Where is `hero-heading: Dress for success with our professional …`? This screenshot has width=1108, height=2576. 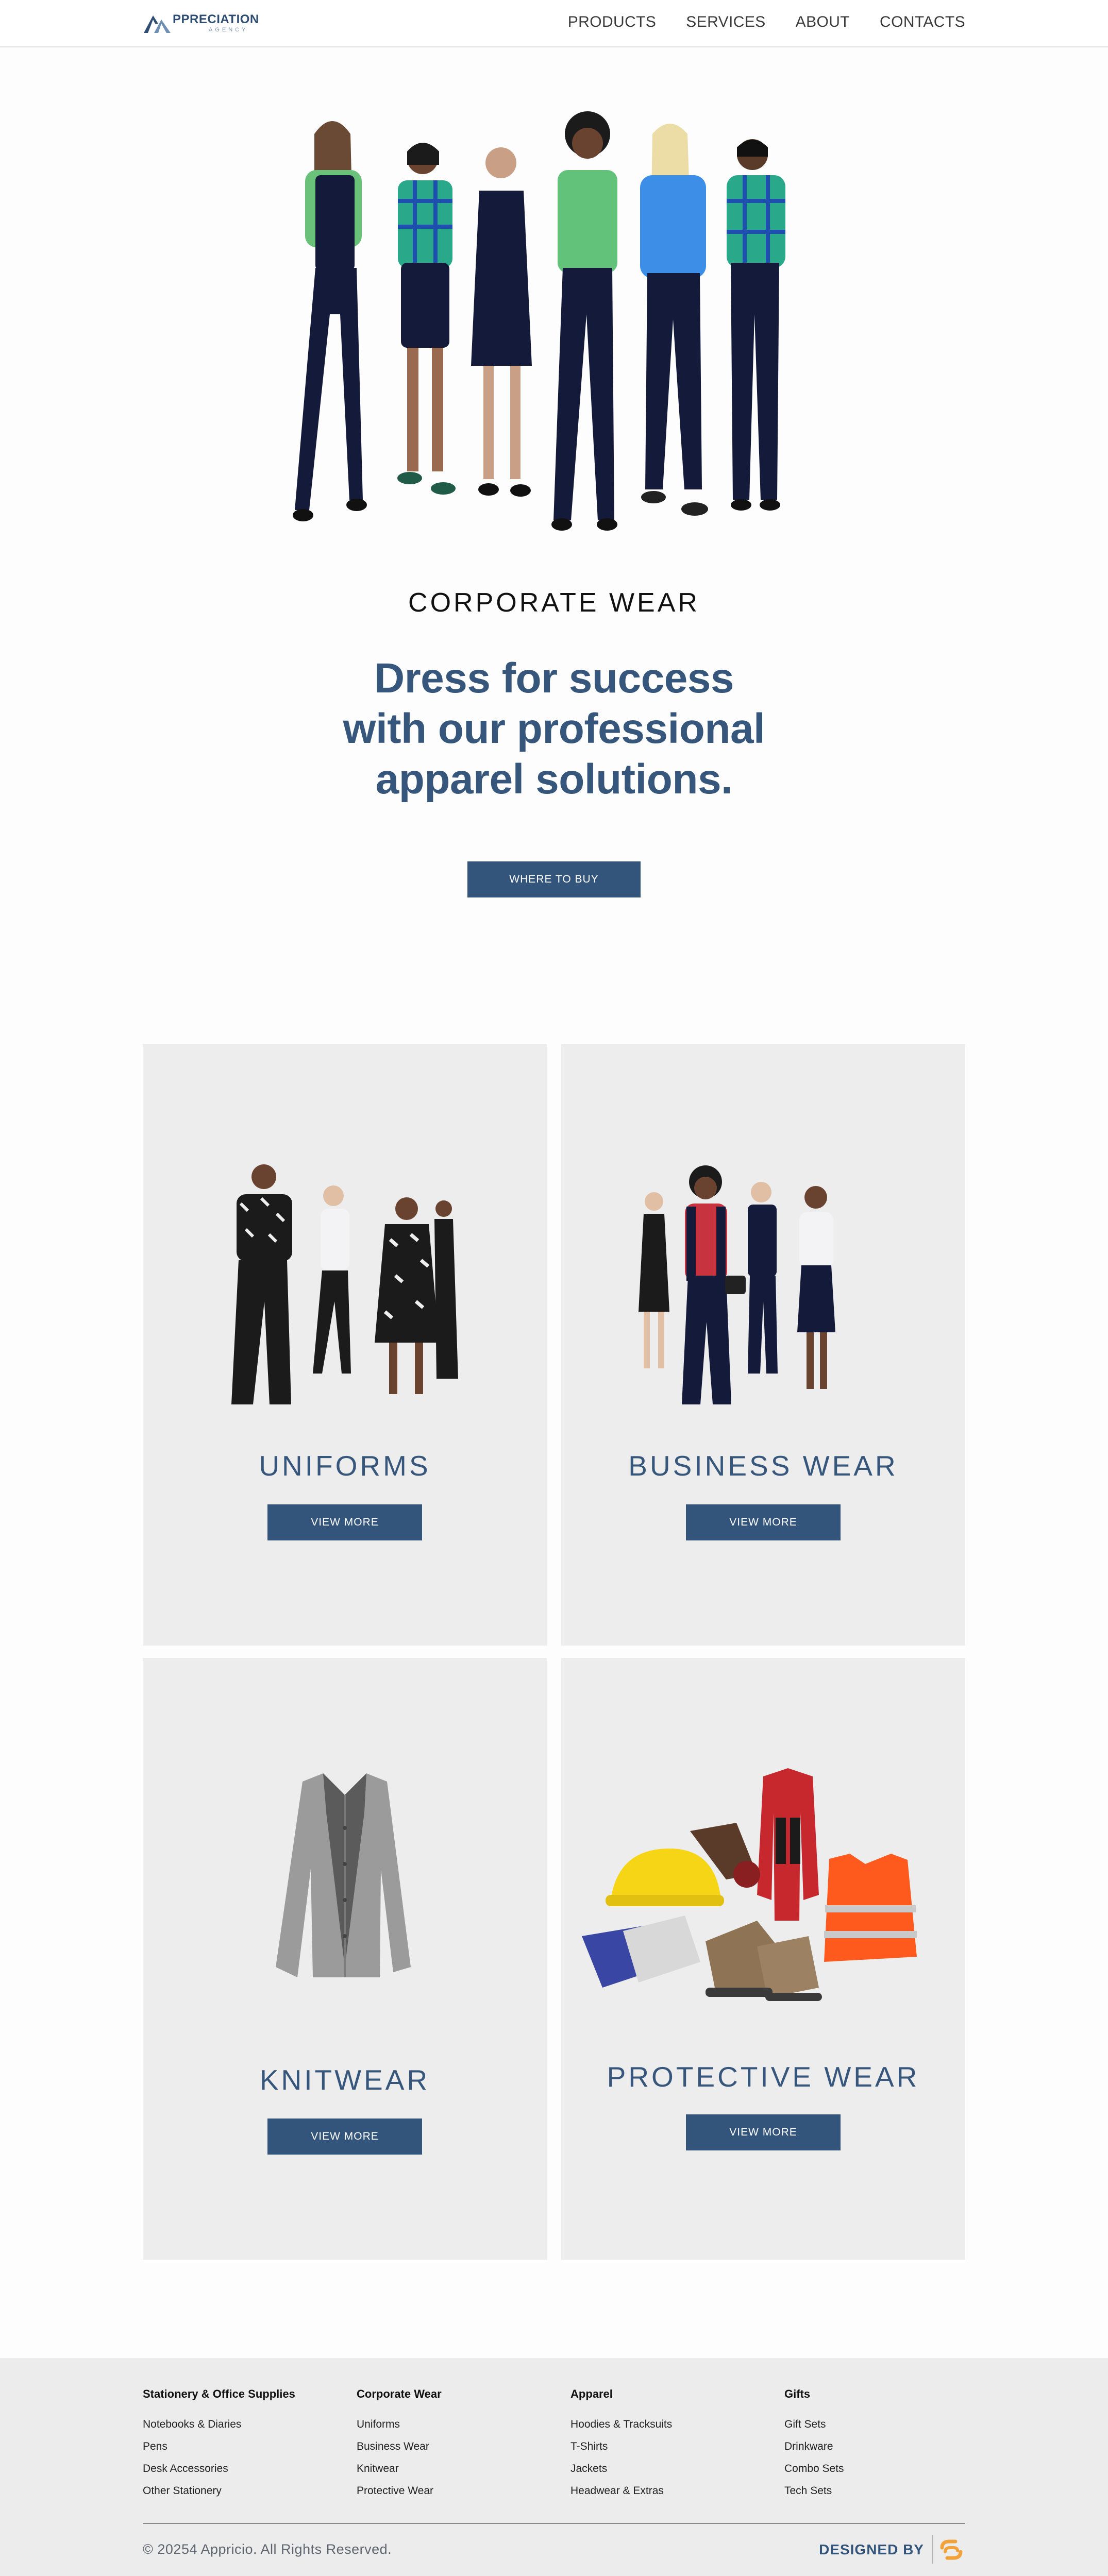 hero-heading: Dress for success with our professional … is located at coordinates (554, 729).